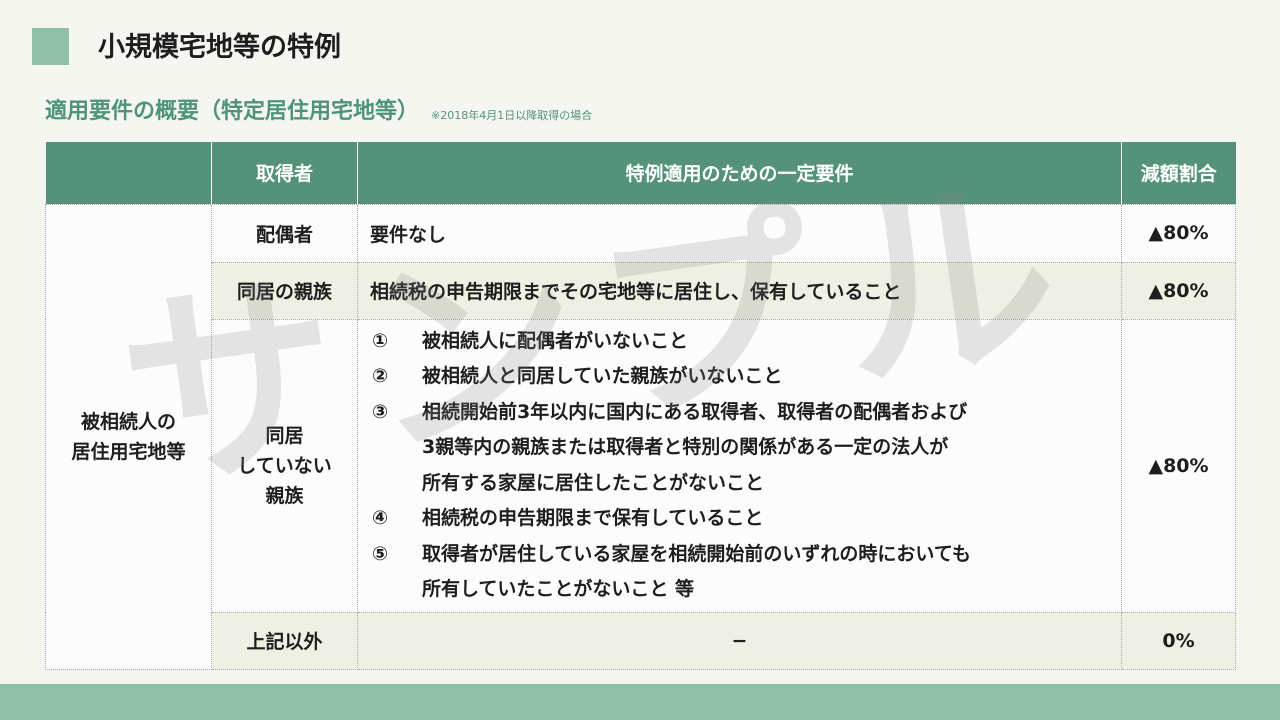  I want to click on acquirer-label-line: 同居, so click(284, 435).